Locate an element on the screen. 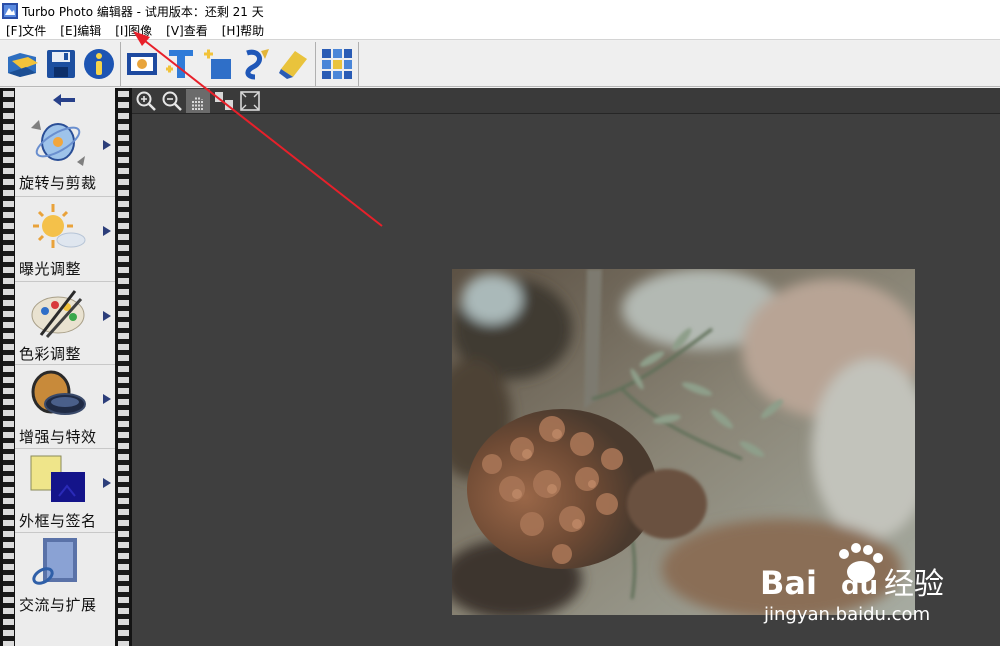  side-item-rotate-crop: 旋转与剪裁 is located at coordinates (65, 153).